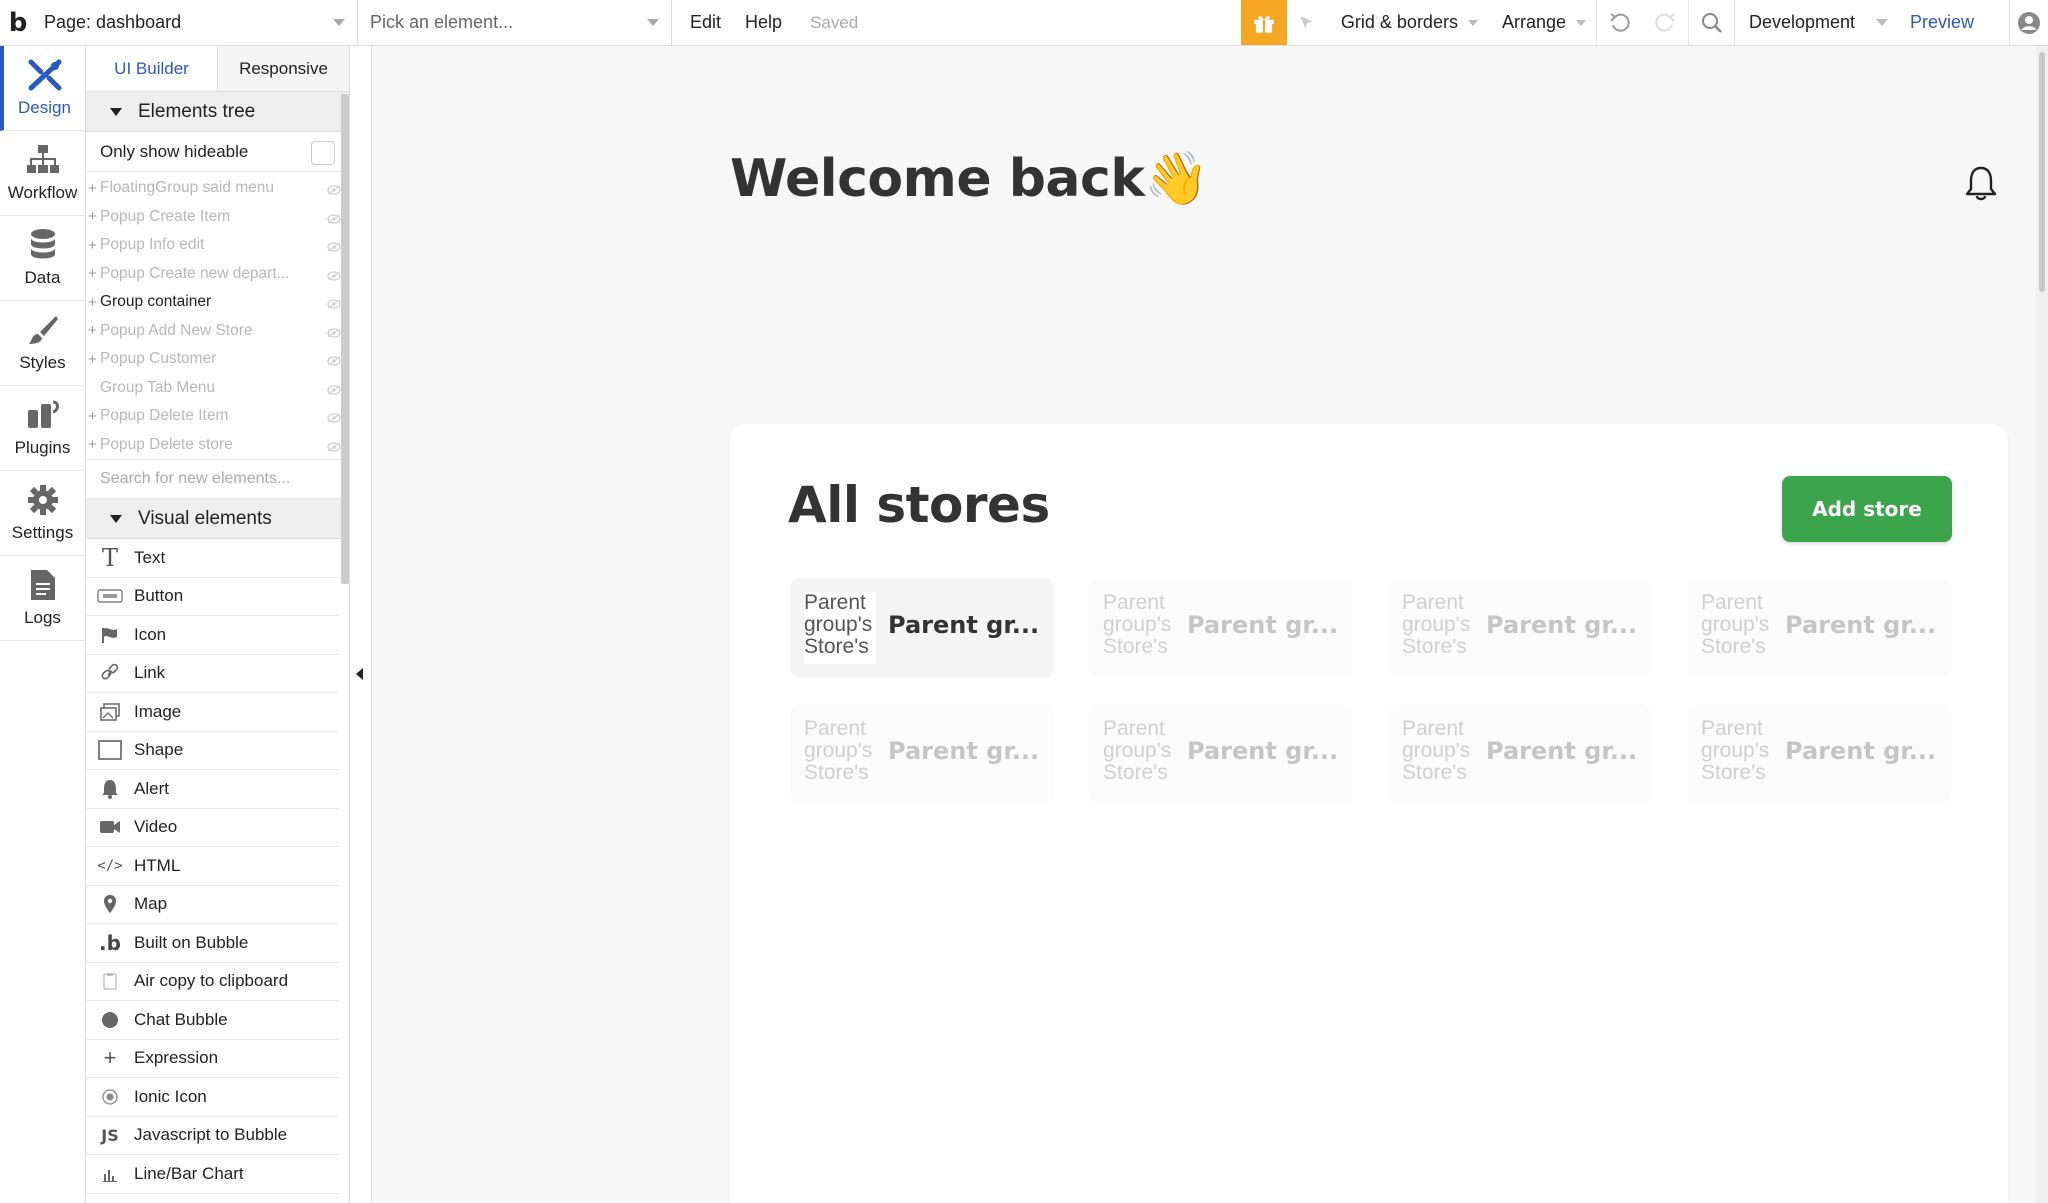 The width and height of the screenshot is (2048, 1203). I want to click on chevron-down-icon, so click(653, 22).